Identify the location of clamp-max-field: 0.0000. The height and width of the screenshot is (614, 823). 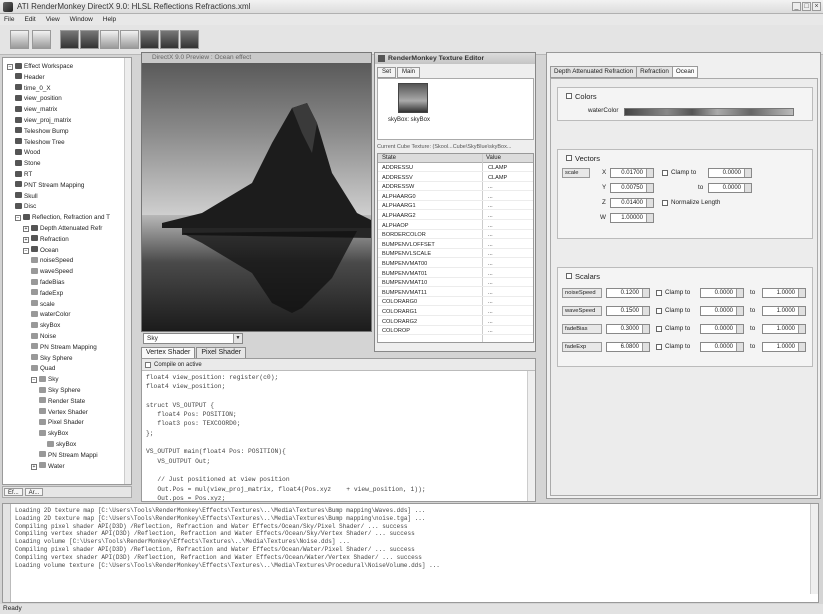
(730, 188).